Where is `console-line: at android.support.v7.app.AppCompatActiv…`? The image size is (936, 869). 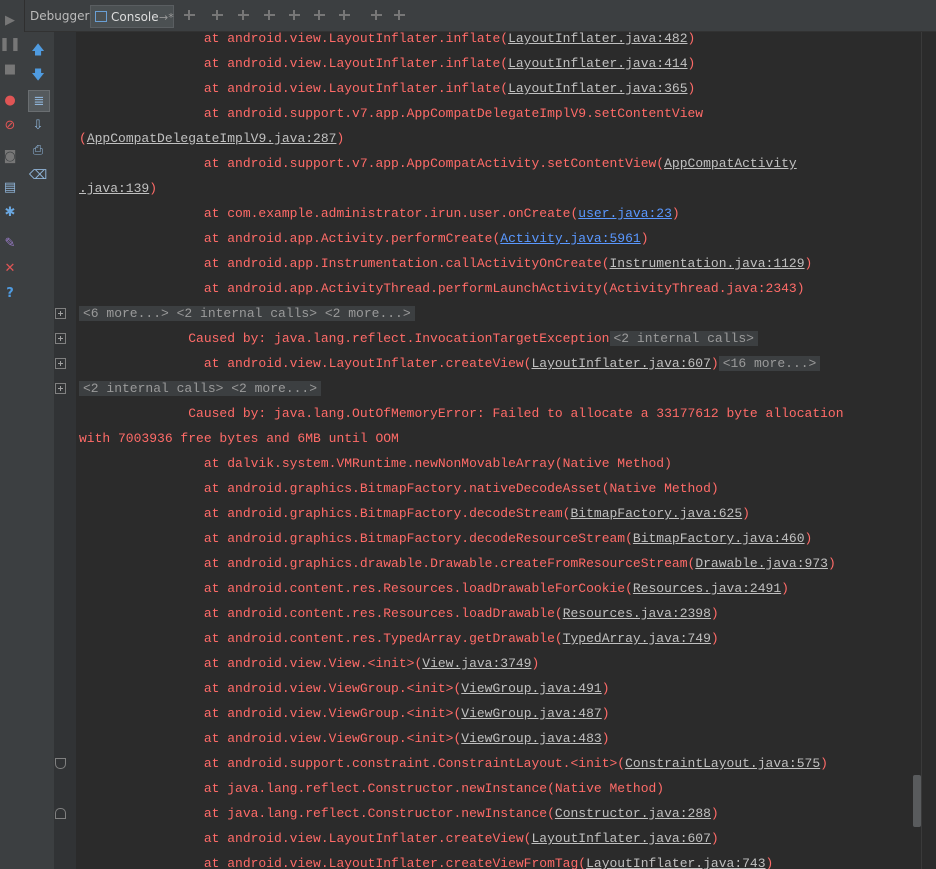 console-line: at android.support.v7.app.AppCompatActiv… is located at coordinates (438, 163).